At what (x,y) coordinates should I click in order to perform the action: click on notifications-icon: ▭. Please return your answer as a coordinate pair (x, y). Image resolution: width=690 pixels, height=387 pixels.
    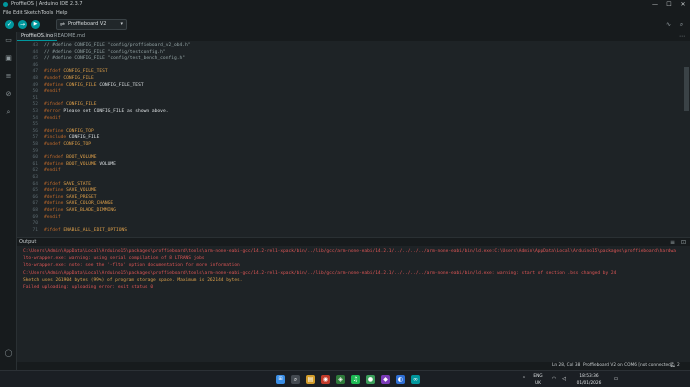
    Looking at the image, I should click on (616, 379).